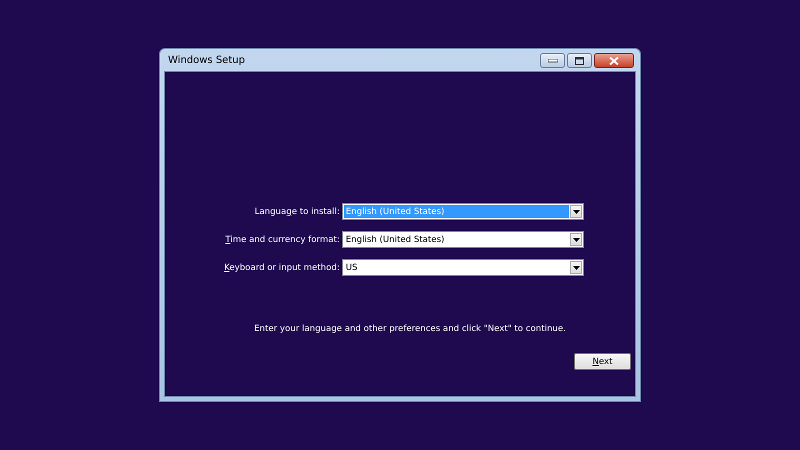 This screenshot has height=450, width=800. What do you see at coordinates (463, 267) in the screenshot?
I see `dropdown: US` at bounding box center [463, 267].